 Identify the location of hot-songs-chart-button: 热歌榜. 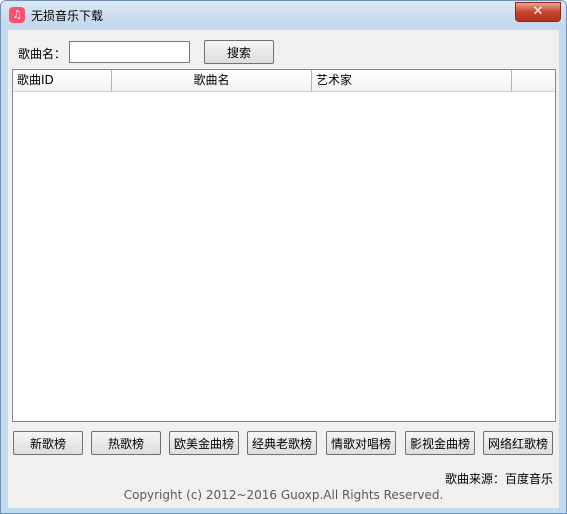
(126, 443).